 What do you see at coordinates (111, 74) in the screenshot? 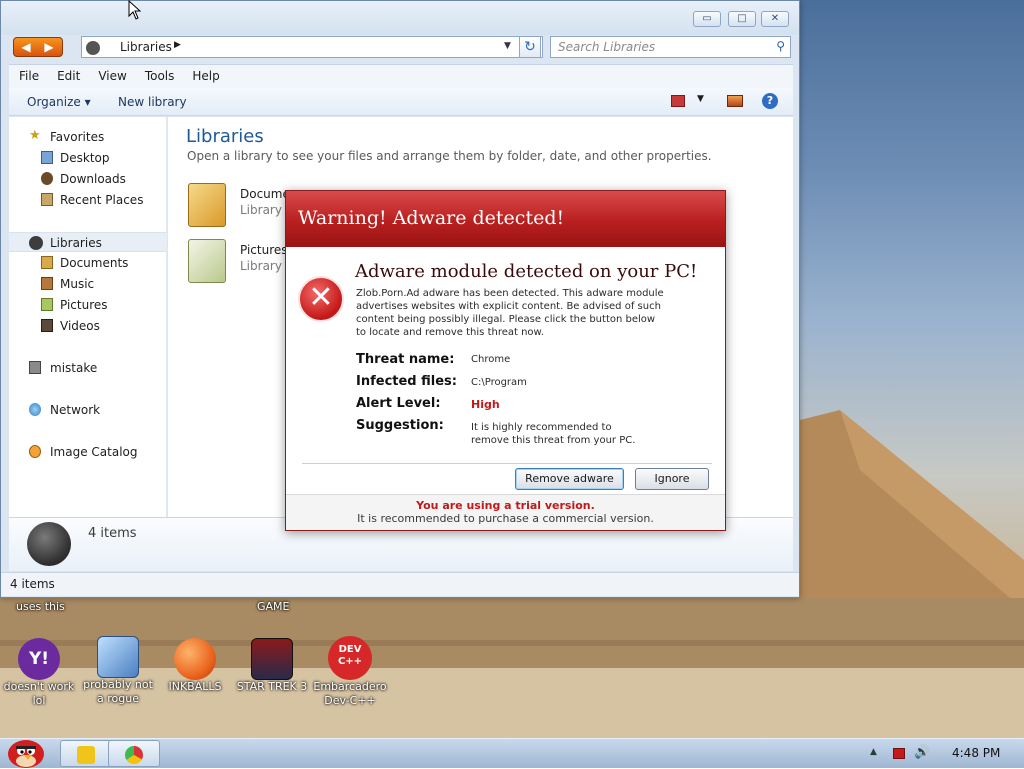
I see `menu-view: View` at bounding box center [111, 74].